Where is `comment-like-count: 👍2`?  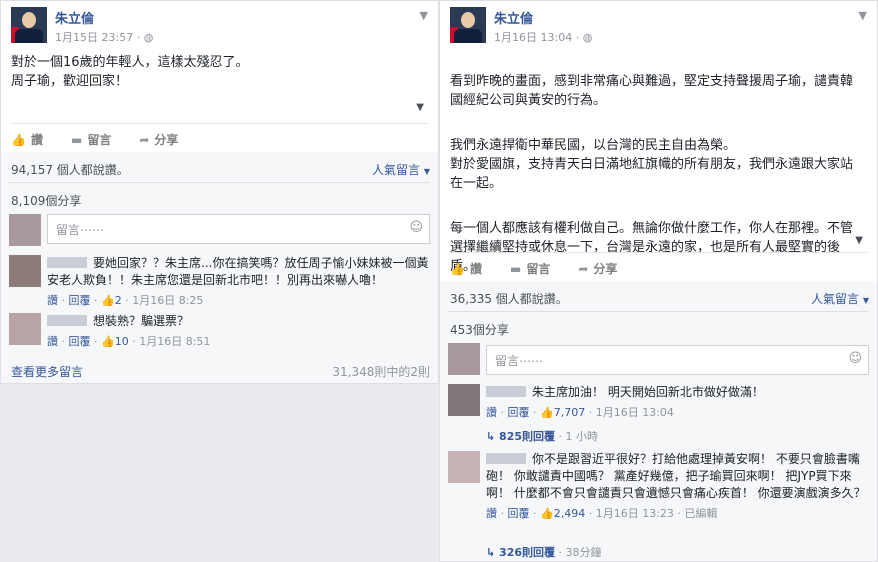
comment-like-count: 👍2 is located at coordinates (111, 300).